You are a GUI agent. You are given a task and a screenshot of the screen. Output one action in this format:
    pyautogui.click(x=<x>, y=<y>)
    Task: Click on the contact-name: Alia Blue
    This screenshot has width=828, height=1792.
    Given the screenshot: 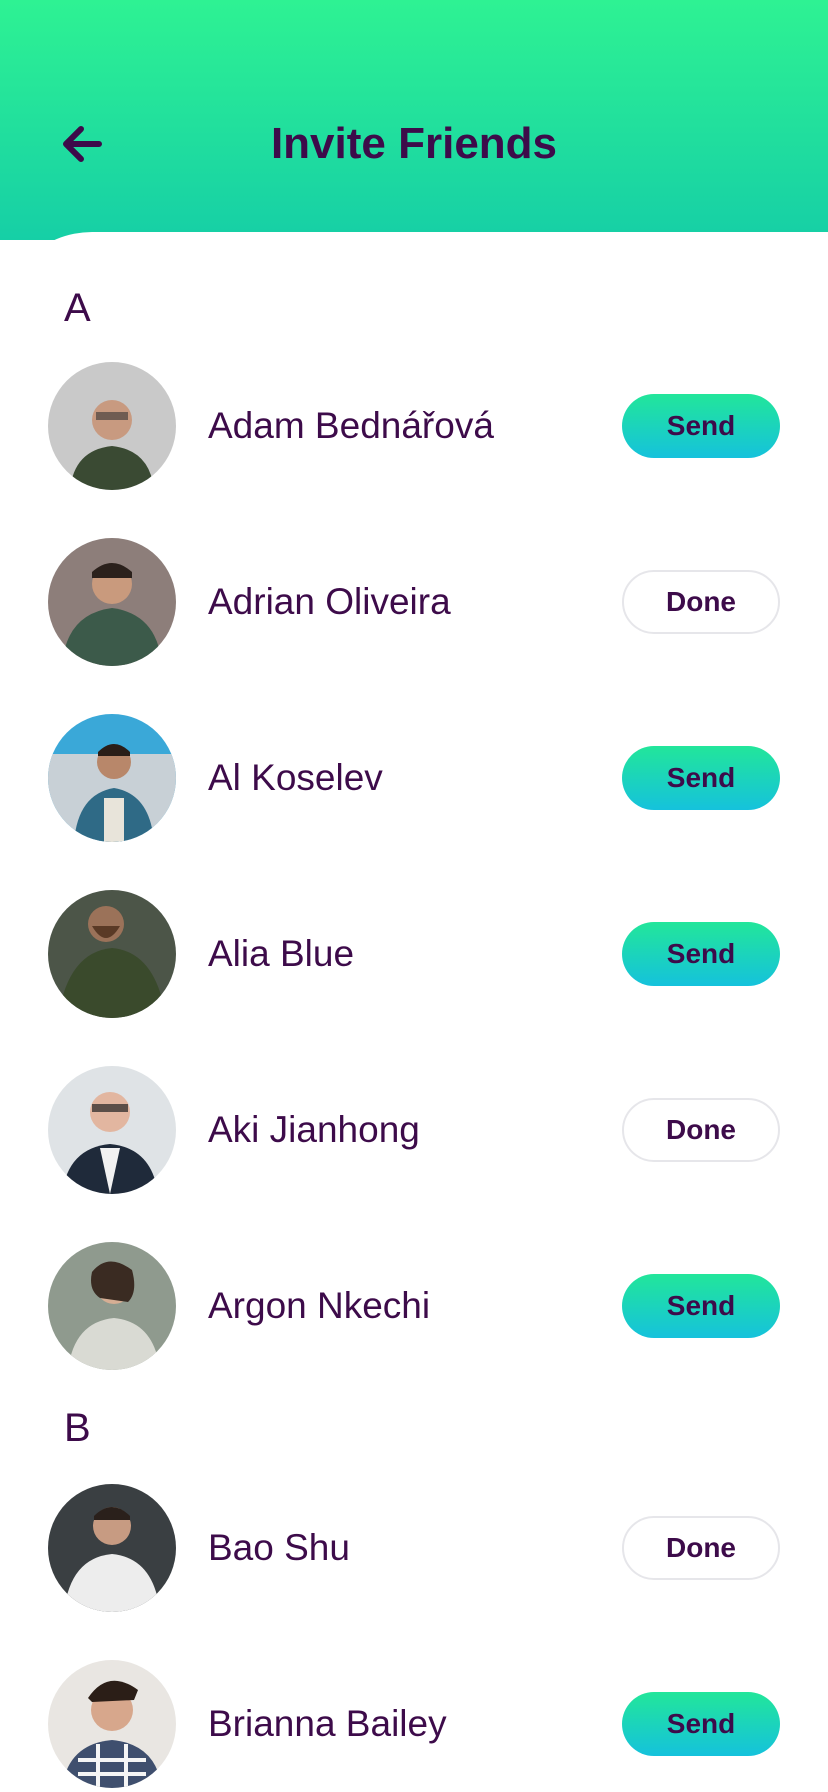 What is the action you would take?
    pyautogui.click(x=281, y=953)
    